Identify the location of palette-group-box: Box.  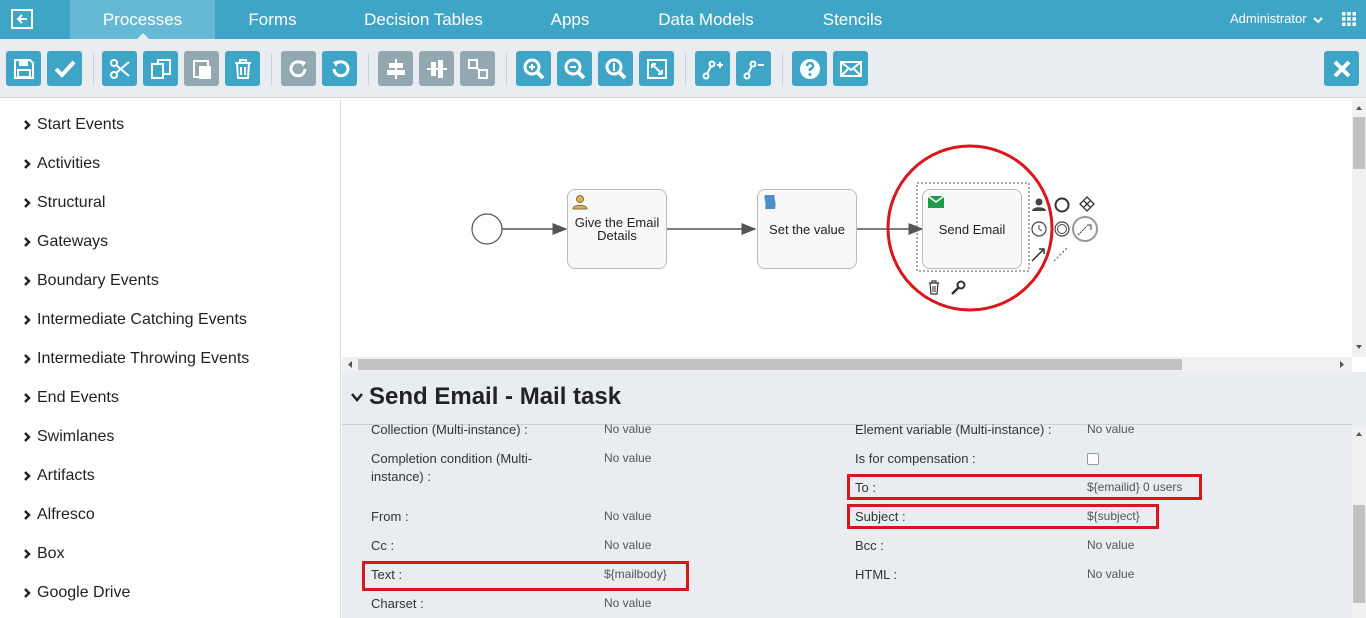
(43, 554).